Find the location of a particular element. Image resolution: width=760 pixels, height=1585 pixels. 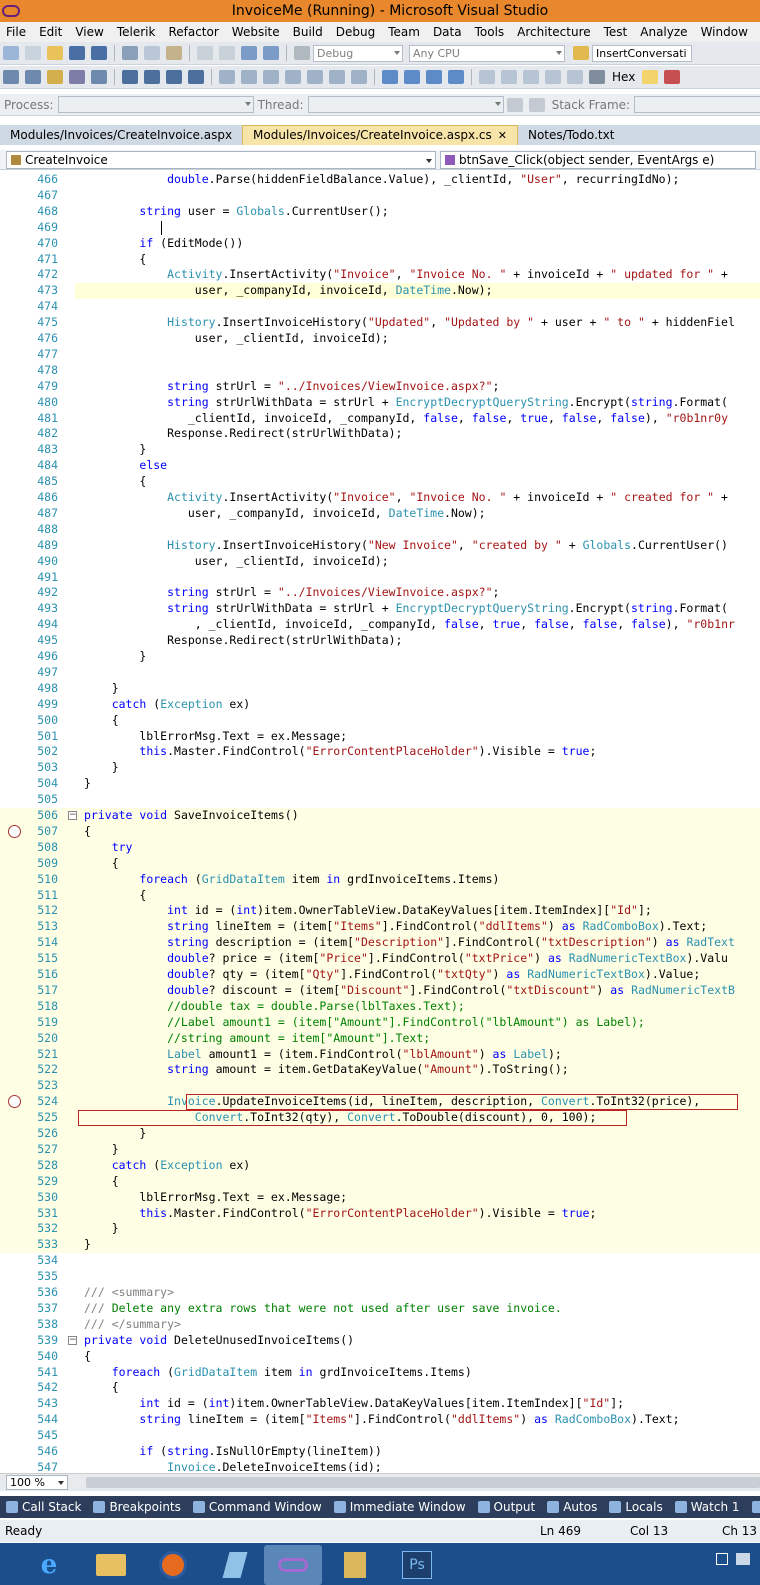

code-line: 532 } is located at coordinates (380, 1229).